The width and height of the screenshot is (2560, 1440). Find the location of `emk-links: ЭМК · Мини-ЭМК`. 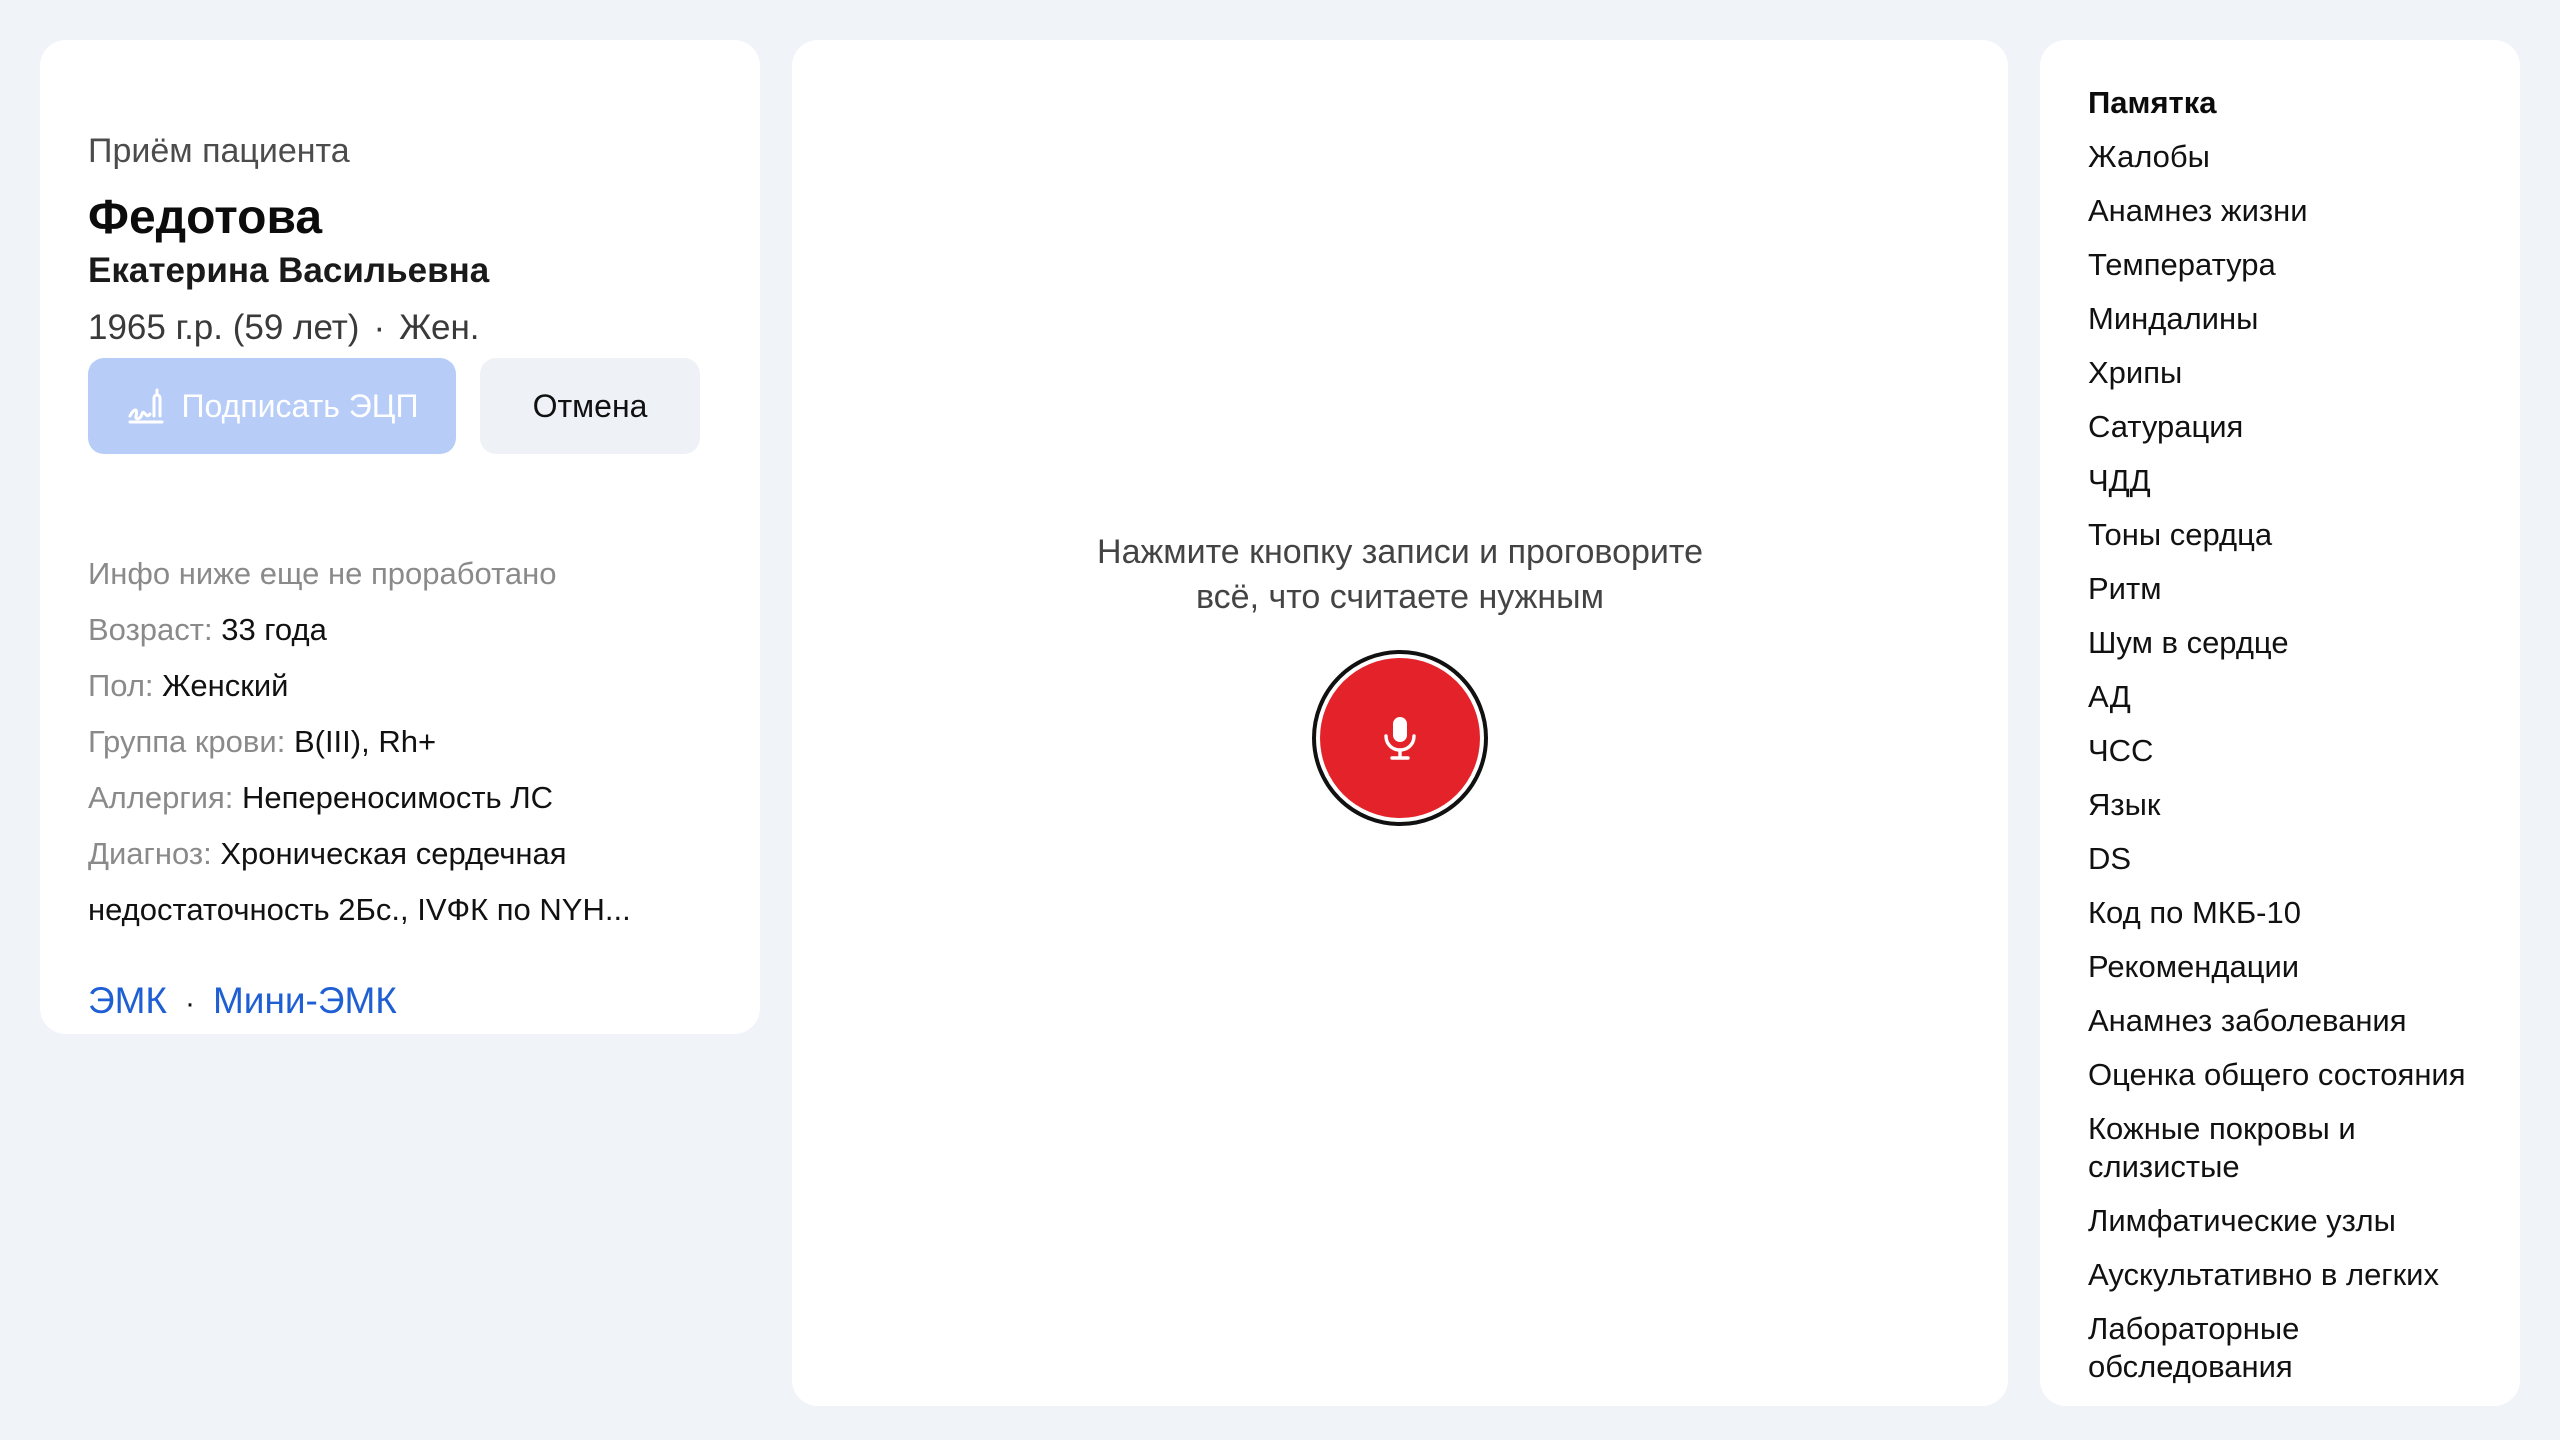

emk-links: ЭМК · Мини-ЭМК is located at coordinates (242, 1001).